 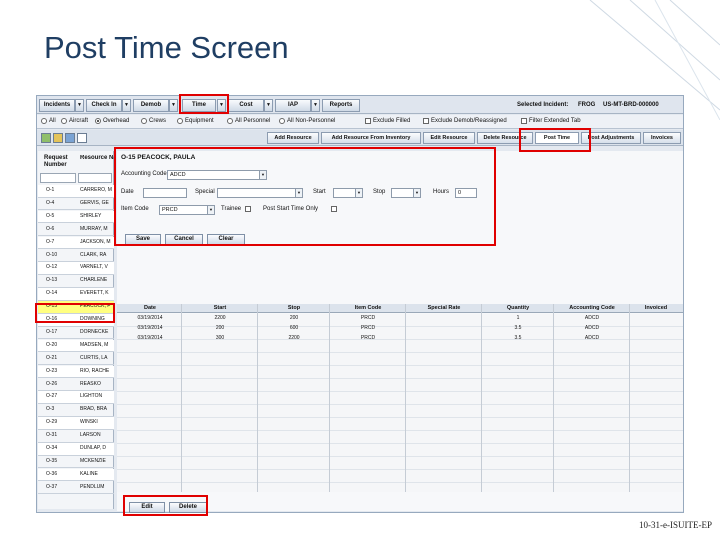 I want to click on checkbox-exclude-demob, so click(x=426, y=121).